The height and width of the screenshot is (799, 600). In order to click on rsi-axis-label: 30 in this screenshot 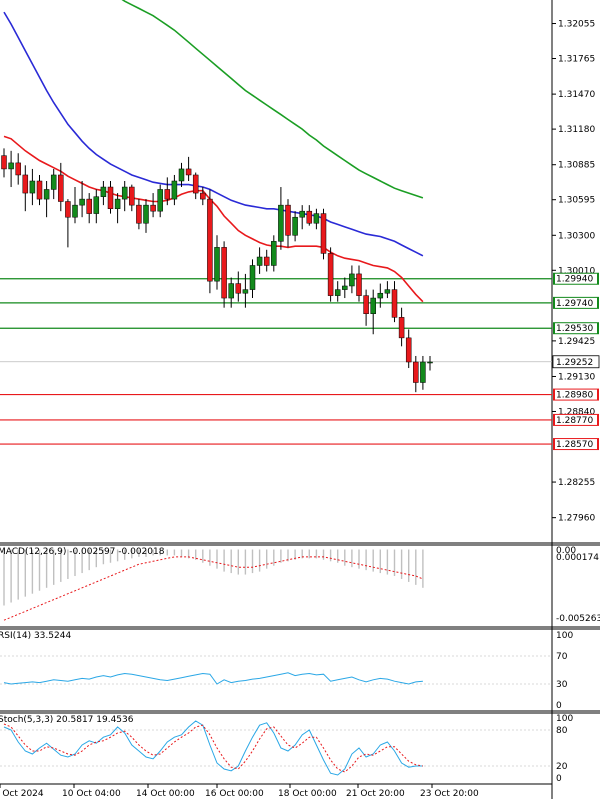, I will do `click(562, 685)`.